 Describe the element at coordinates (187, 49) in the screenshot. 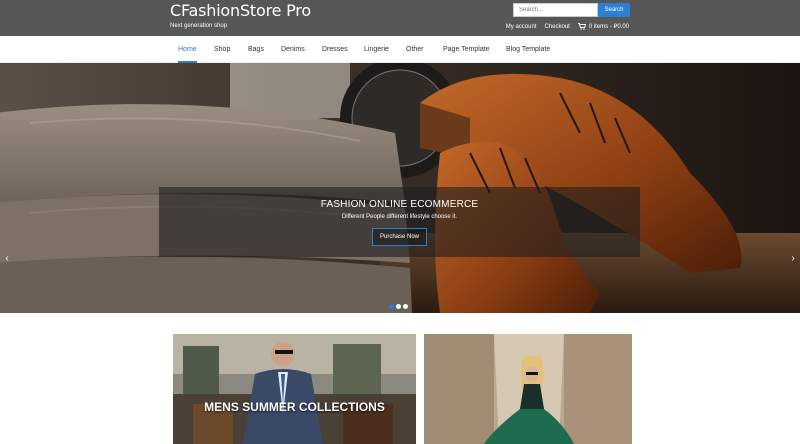

I see `nav-item-home: Home` at that location.